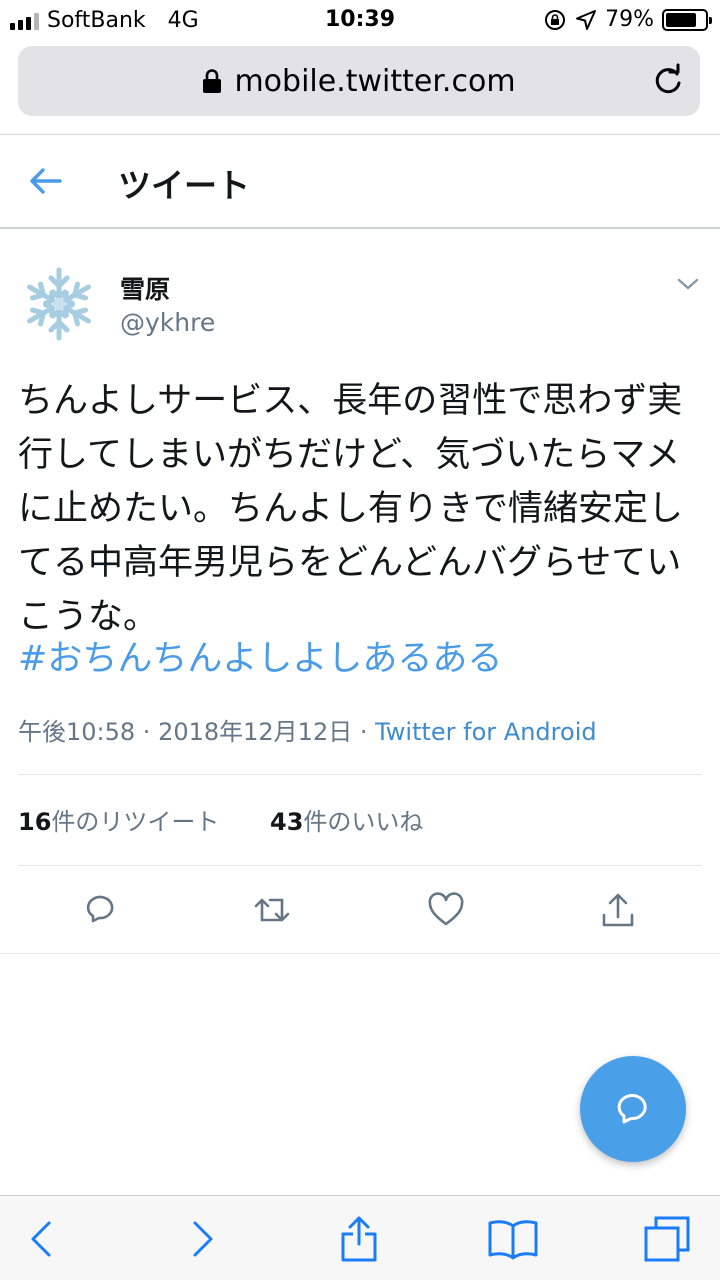 This screenshot has height=1280, width=720. What do you see at coordinates (586, 19) in the screenshot?
I see `location-arrow-icon` at bounding box center [586, 19].